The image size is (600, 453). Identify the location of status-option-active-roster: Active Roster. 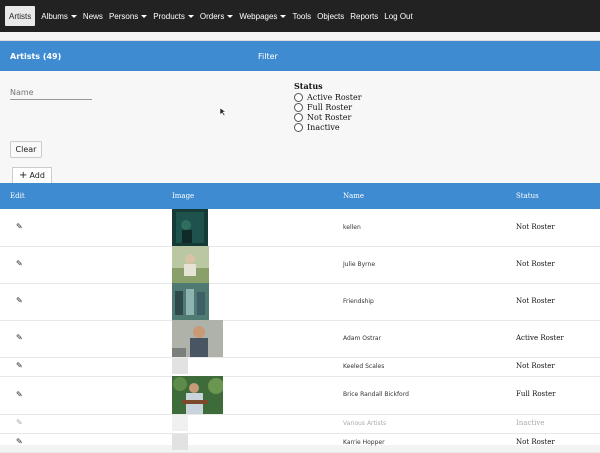
(328, 97).